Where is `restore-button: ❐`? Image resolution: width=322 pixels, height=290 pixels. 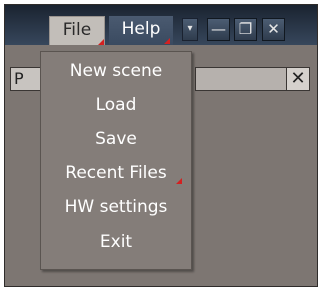 restore-button: ❐ is located at coordinates (245, 29).